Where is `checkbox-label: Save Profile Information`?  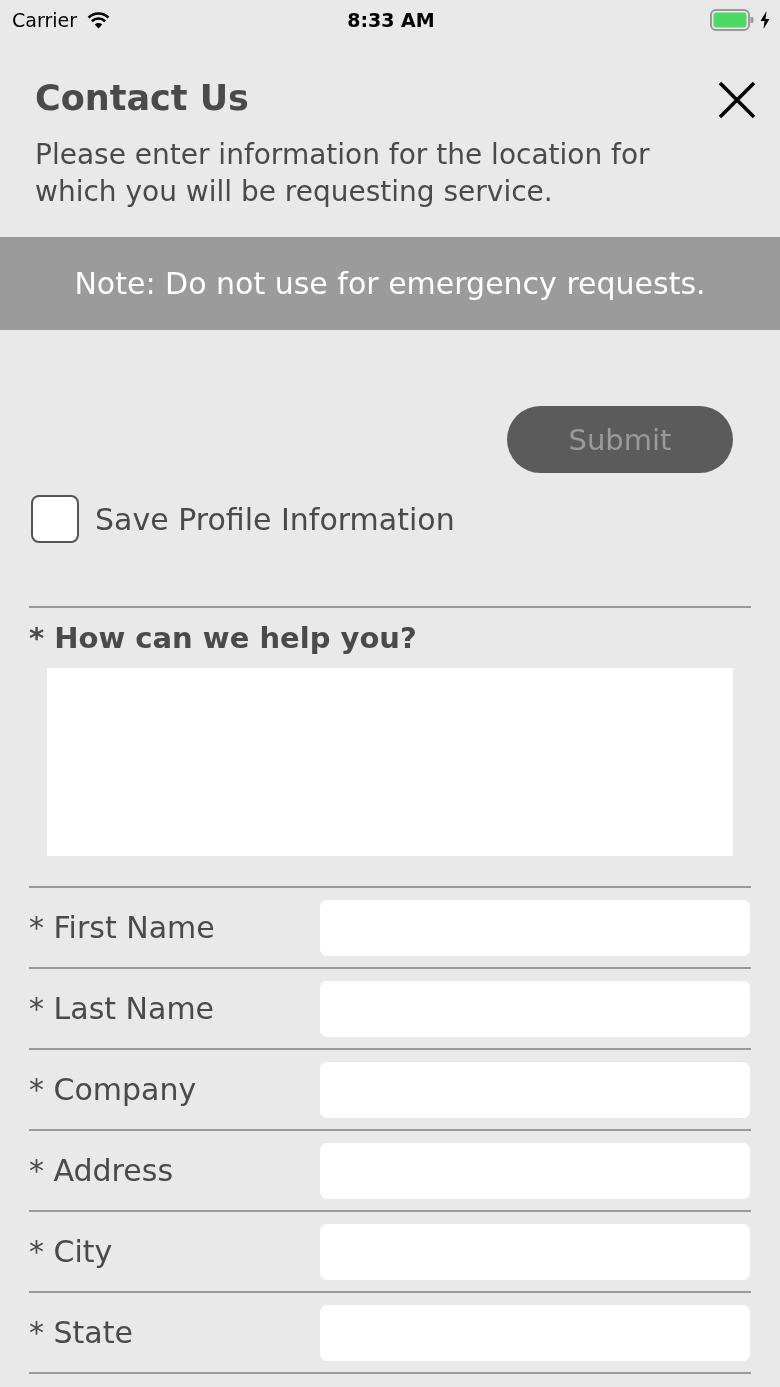 checkbox-label: Save Profile Information is located at coordinates (275, 519).